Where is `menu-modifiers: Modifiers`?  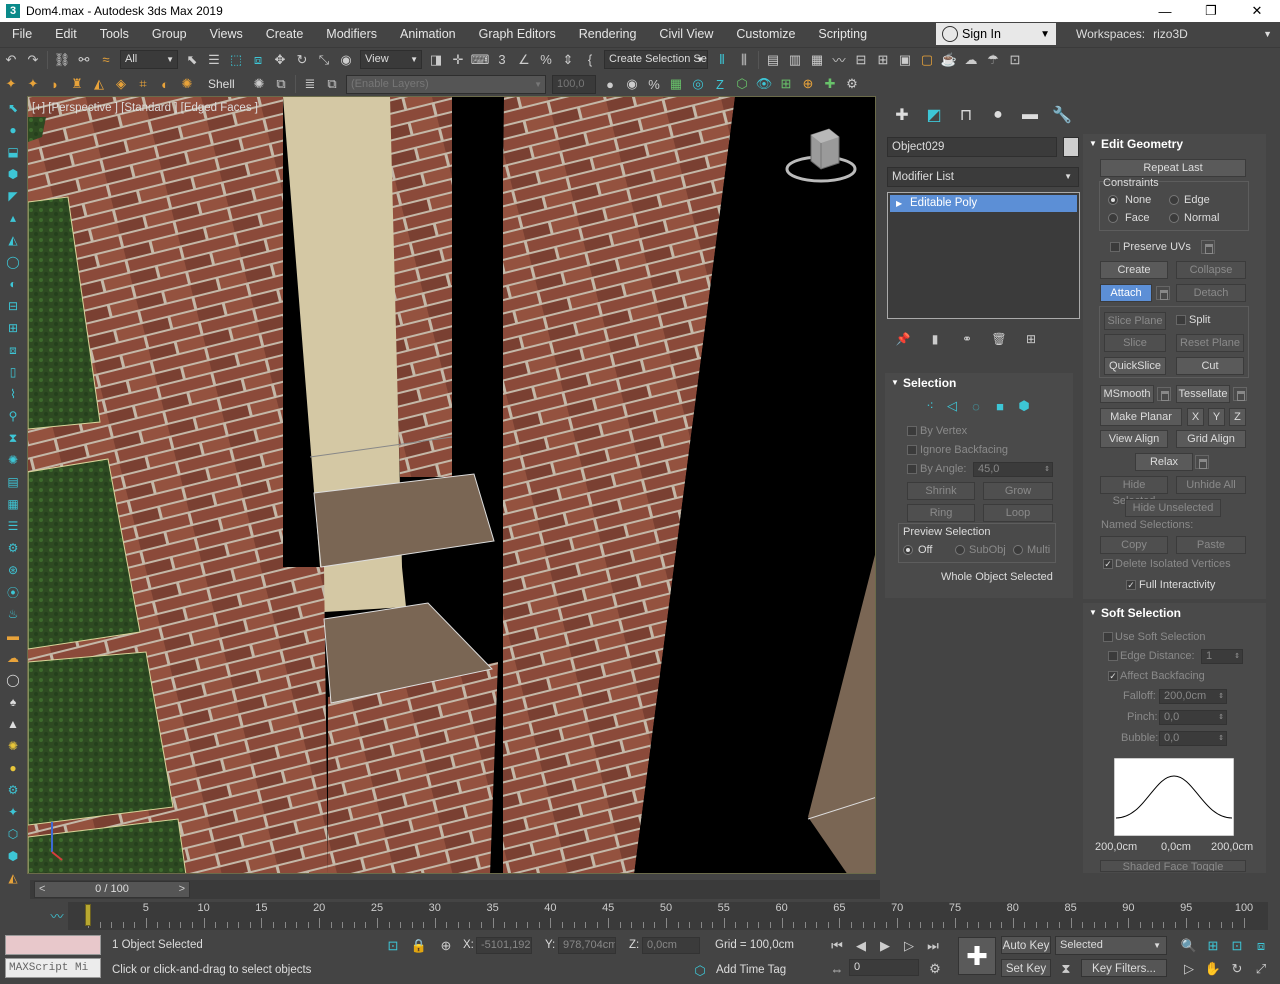 menu-modifiers: Modifiers is located at coordinates (351, 34).